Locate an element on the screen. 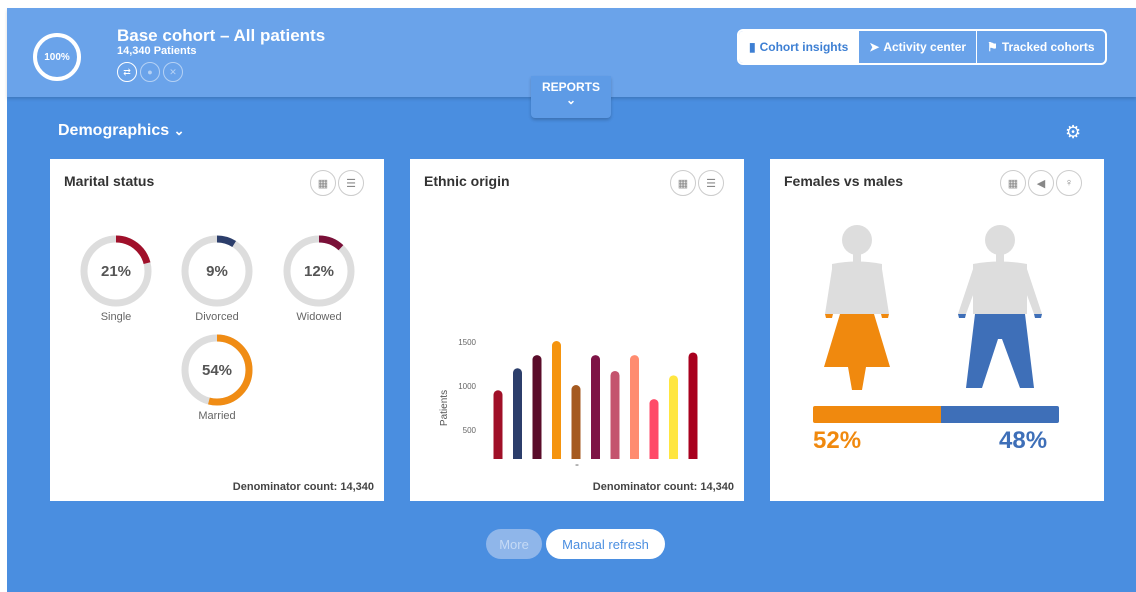 This screenshot has width=1136, height=592. gender-ratio-bar is located at coordinates (936, 414).